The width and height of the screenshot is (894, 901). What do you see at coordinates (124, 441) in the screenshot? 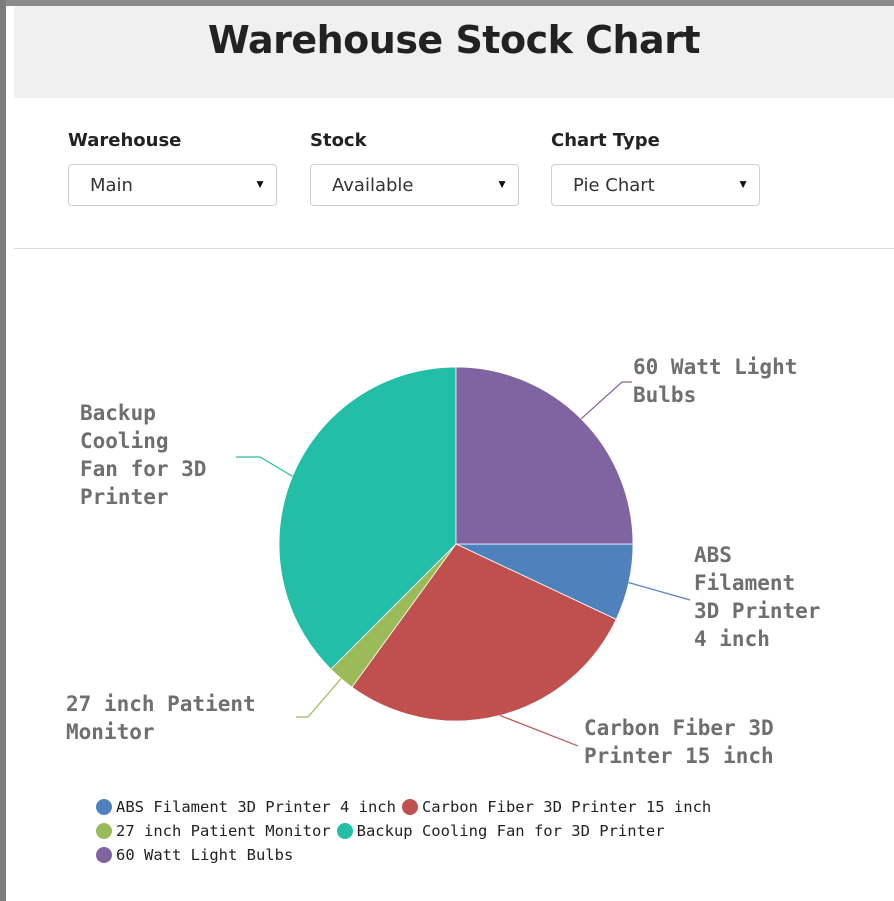
I see `slice-label: Cooling` at bounding box center [124, 441].